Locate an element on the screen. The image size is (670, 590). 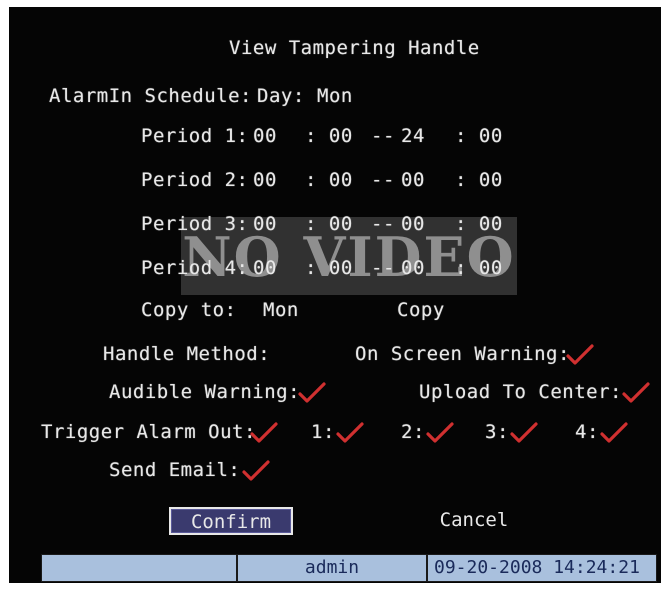
day-label: Day: is located at coordinates (281, 96).